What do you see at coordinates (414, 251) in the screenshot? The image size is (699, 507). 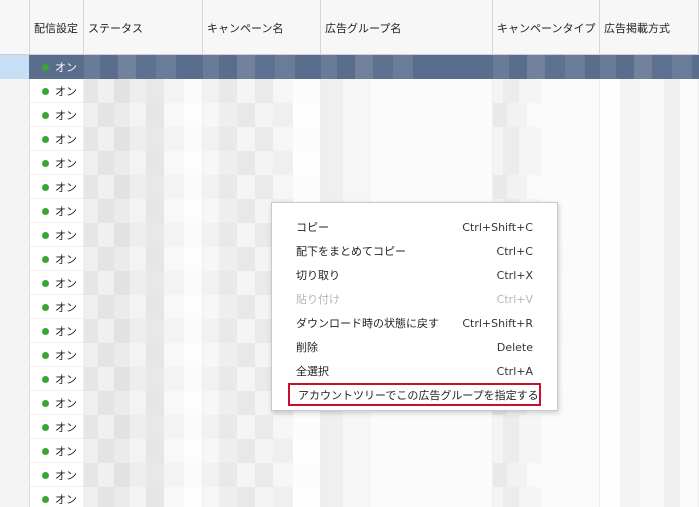 I see `menu-item-copy-with-children: 配下をまとめてコピー Ctrl+C` at bounding box center [414, 251].